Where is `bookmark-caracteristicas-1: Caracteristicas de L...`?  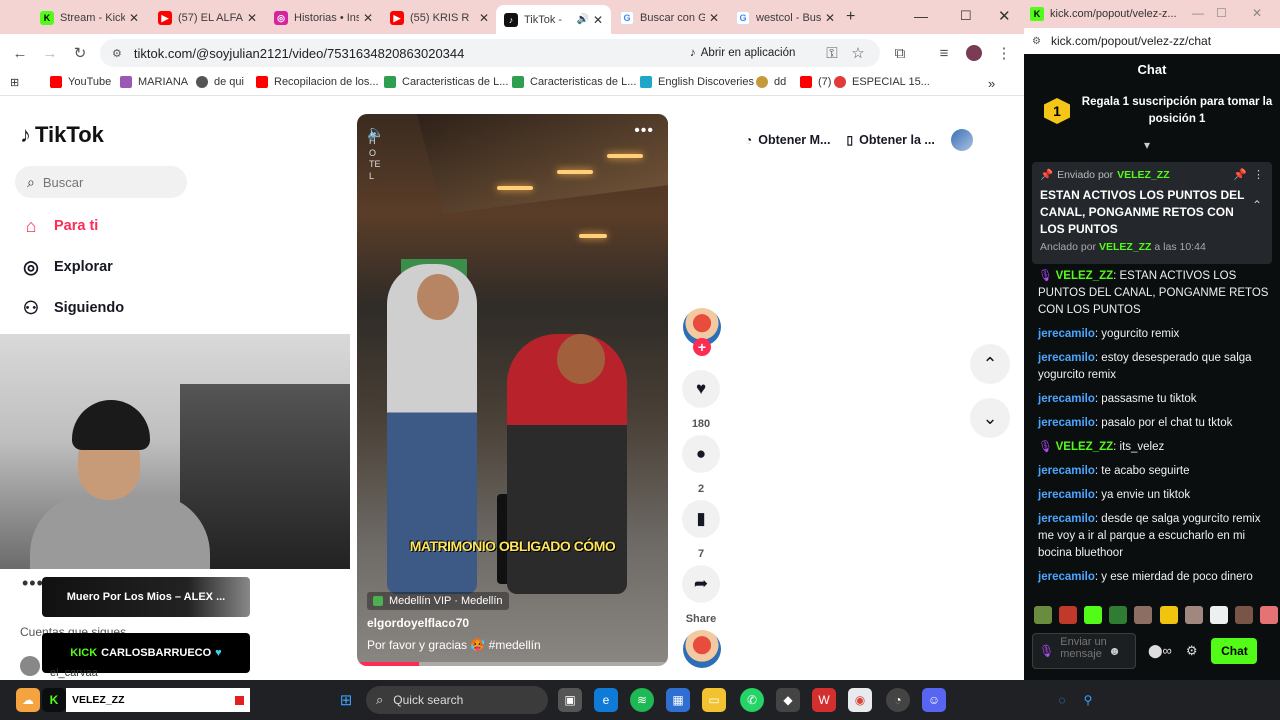 bookmark-caracteristicas-1: Caracteristicas de L... is located at coordinates (446, 82).